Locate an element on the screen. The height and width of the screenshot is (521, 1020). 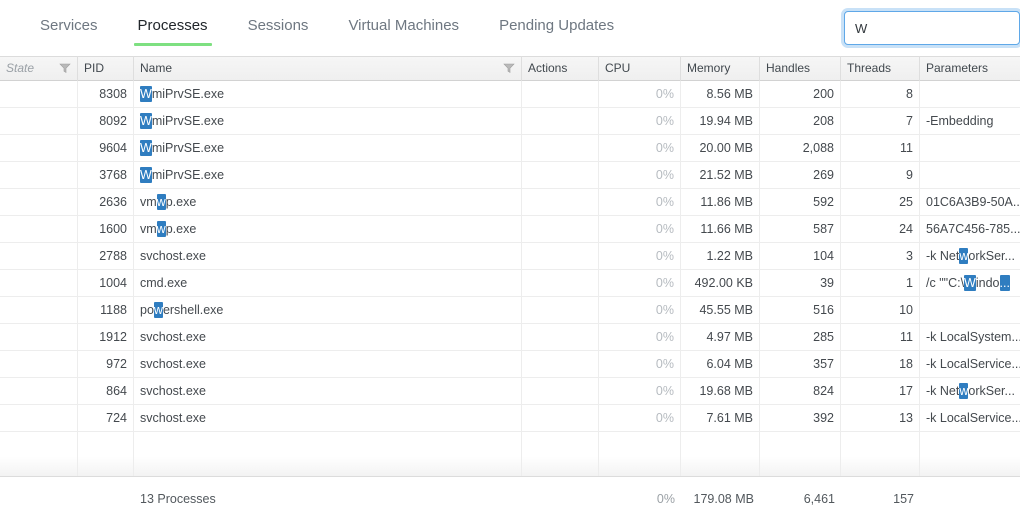
column-header-cpu: CPU is located at coordinates (640, 68).